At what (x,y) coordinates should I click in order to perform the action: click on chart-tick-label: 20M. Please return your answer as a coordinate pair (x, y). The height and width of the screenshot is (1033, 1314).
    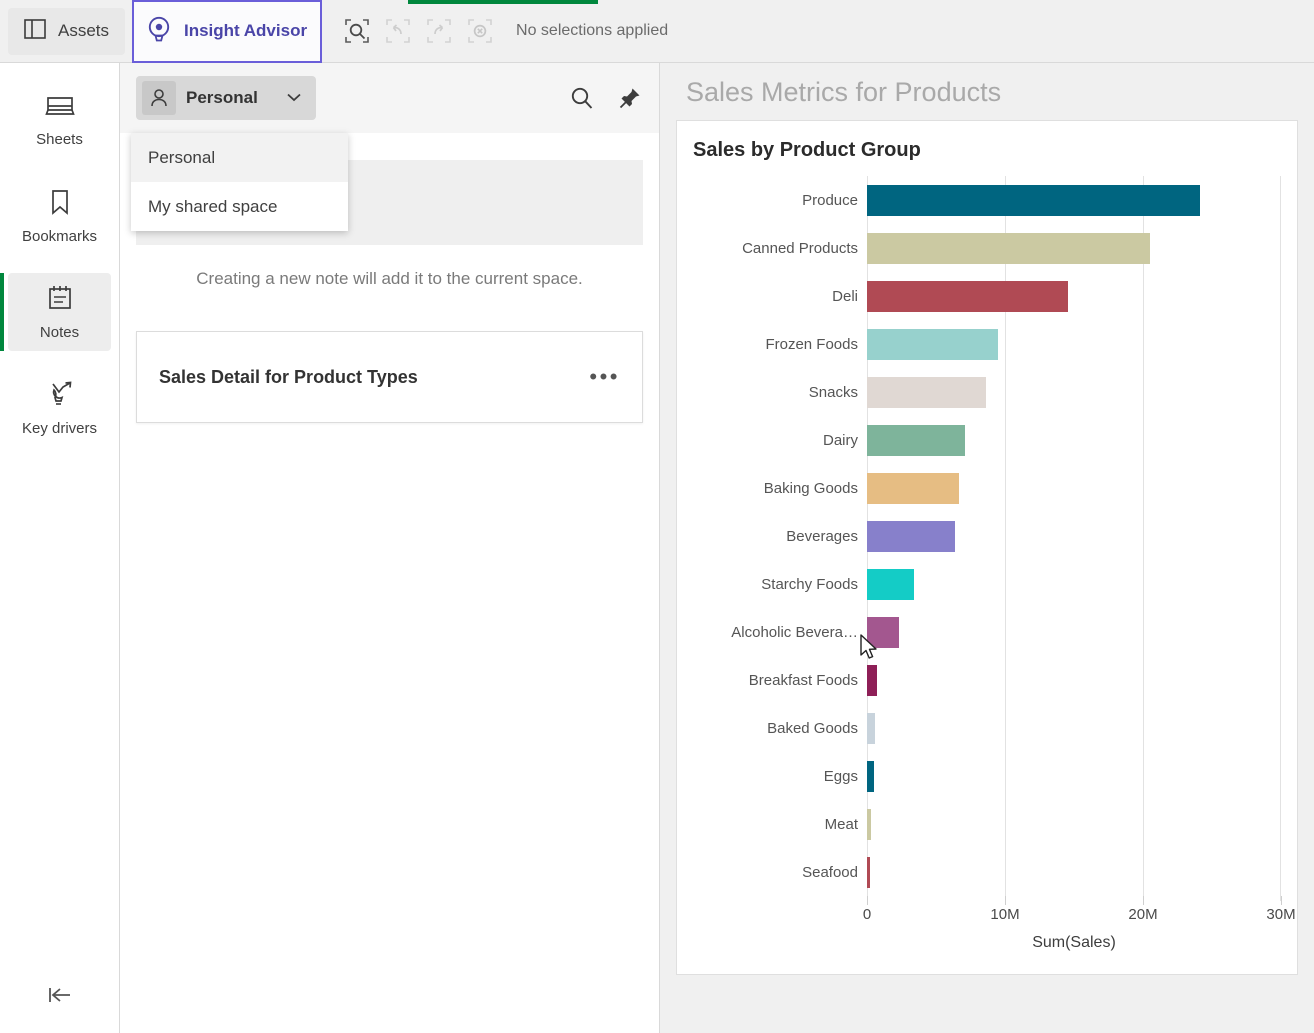
    Looking at the image, I should click on (1143, 914).